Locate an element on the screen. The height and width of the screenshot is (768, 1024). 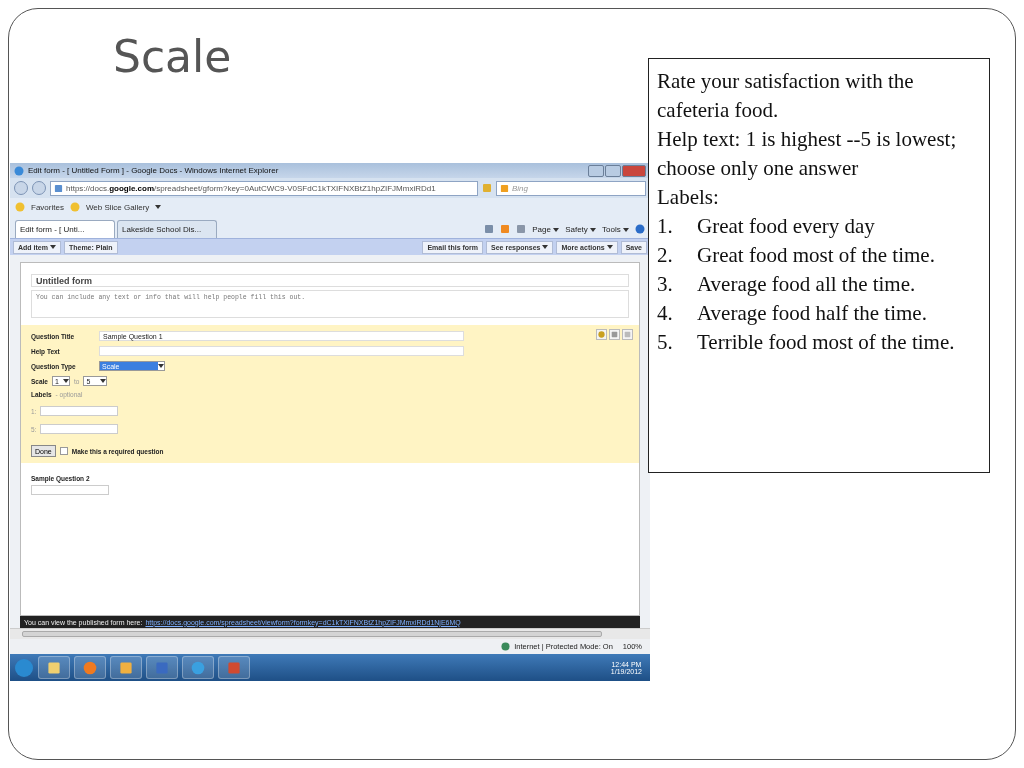
list-text: Average food half the time. is located at coordinates (812, 313).